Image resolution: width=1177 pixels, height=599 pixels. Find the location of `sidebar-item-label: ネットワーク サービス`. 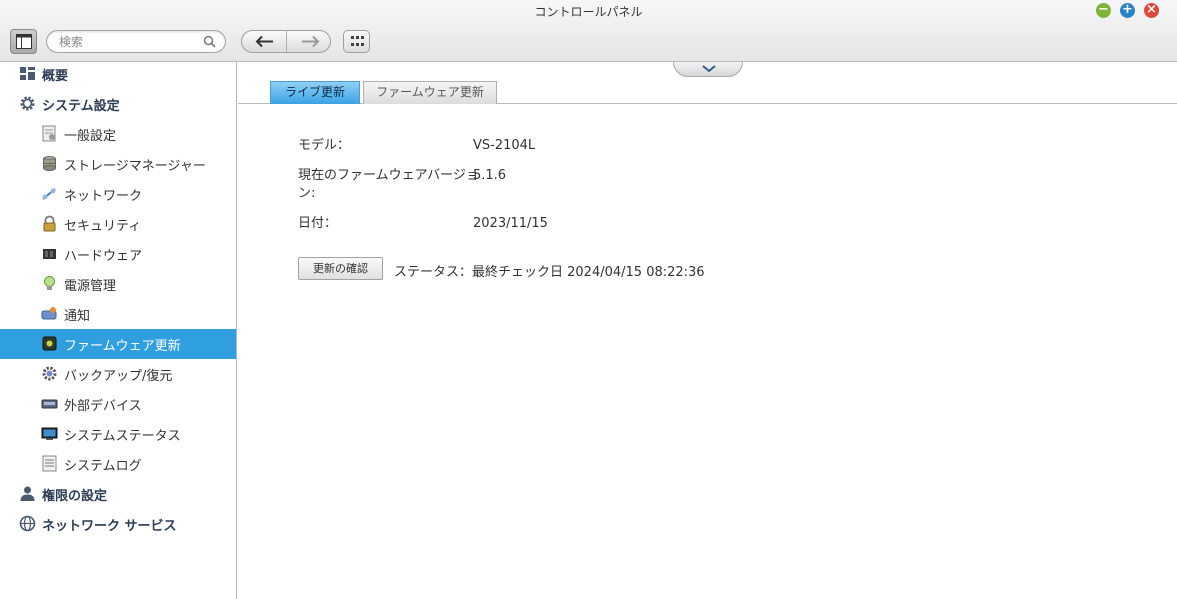

sidebar-item-label: ネットワーク サービス is located at coordinates (109, 526).